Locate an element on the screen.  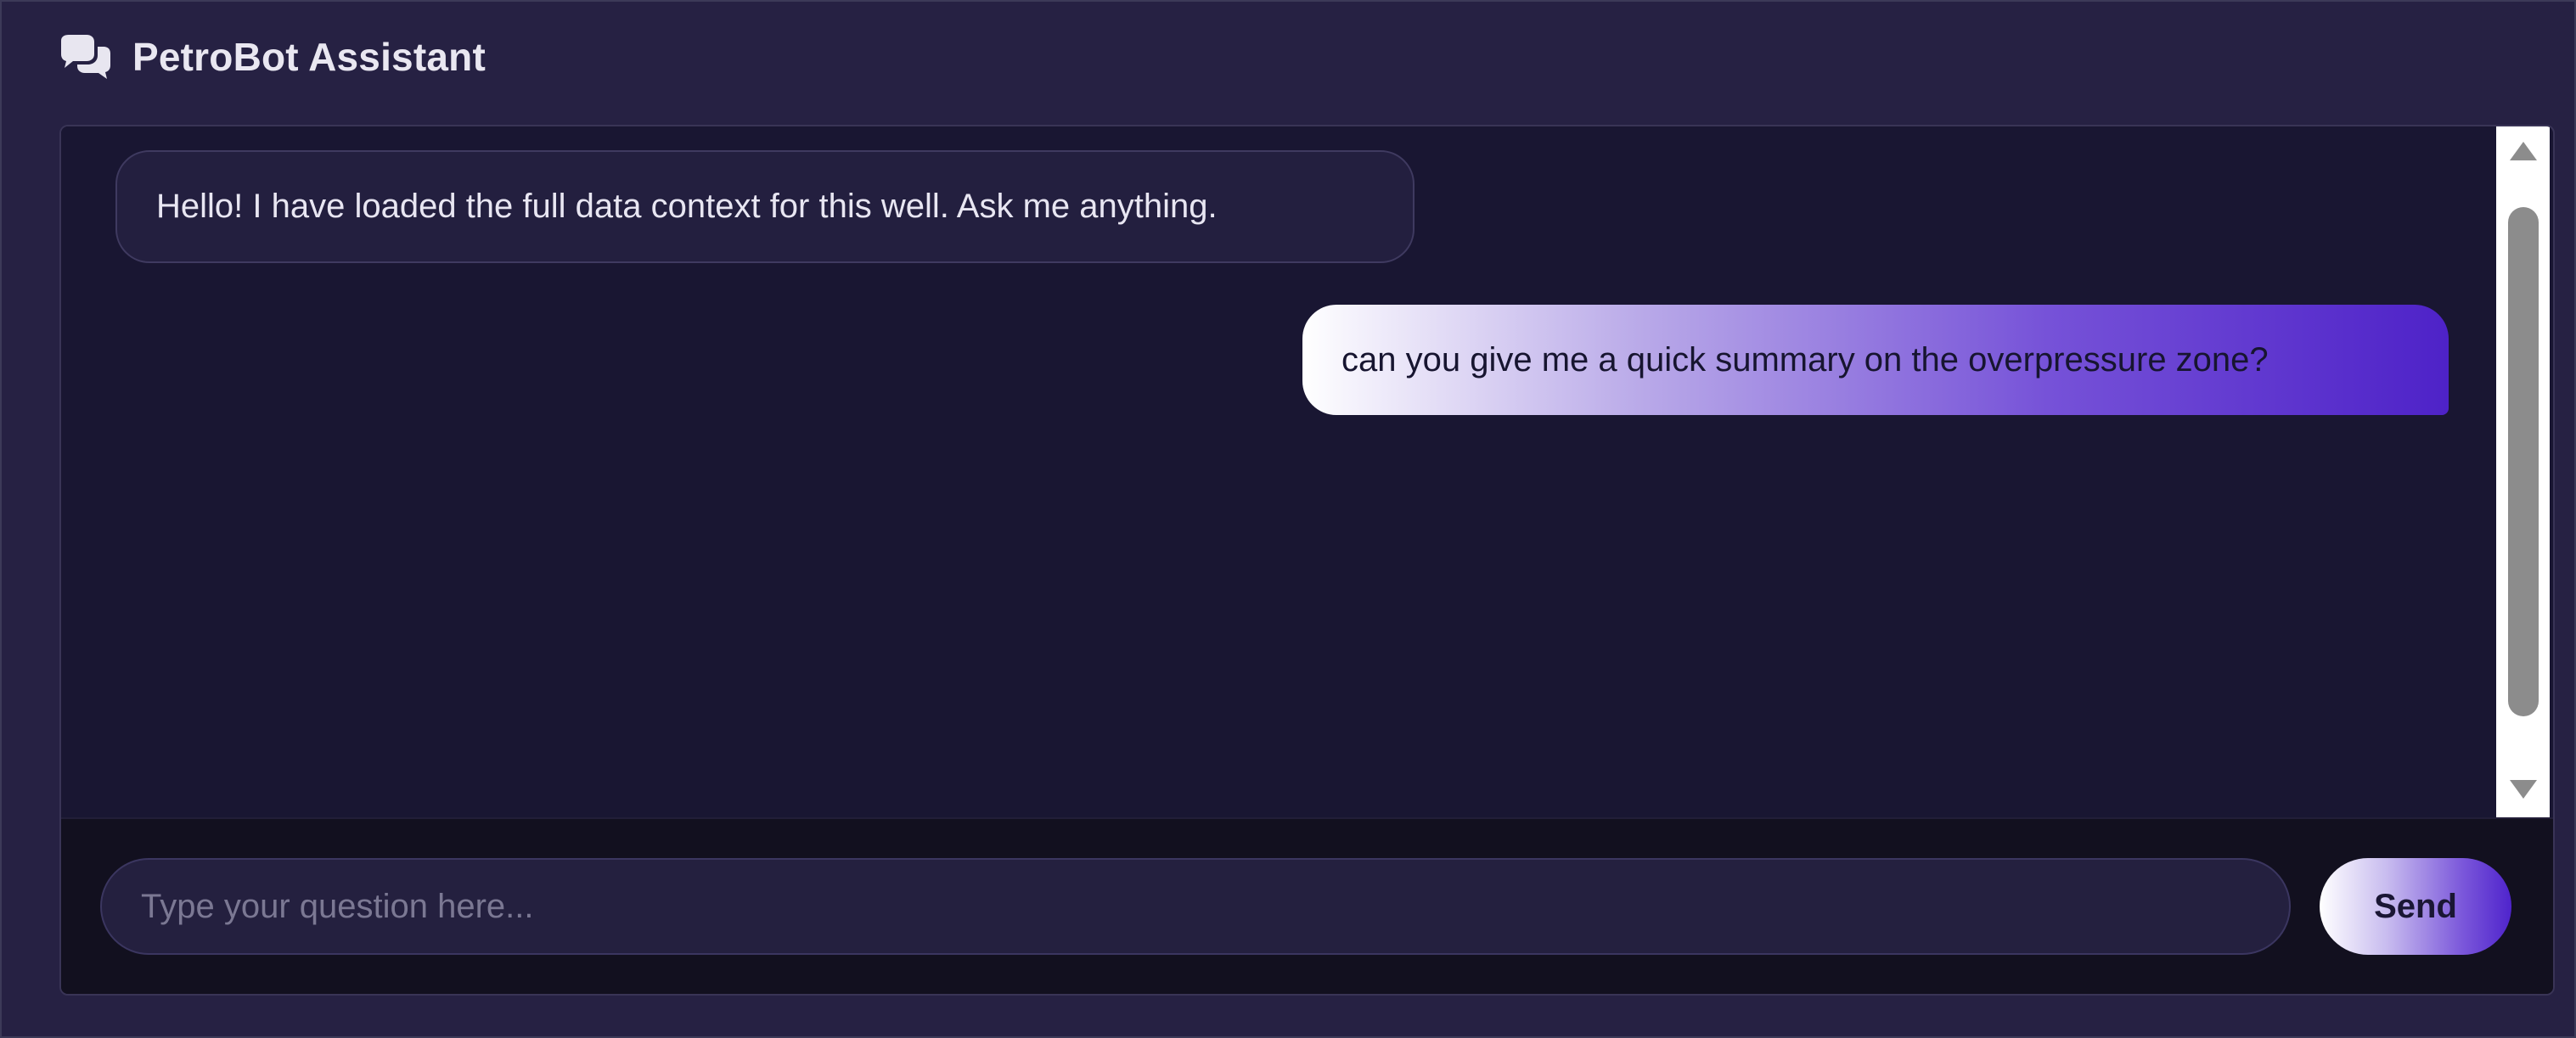
page-title: PetroBot Assistant is located at coordinates (309, 57).